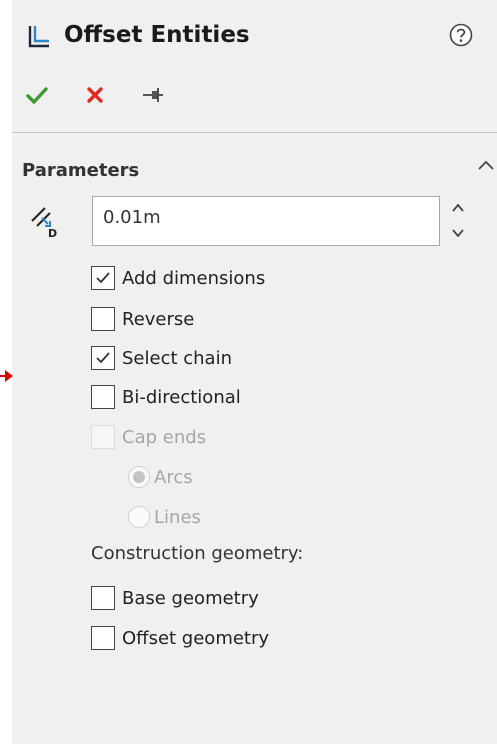 The width and height of the screenshot is (497, 744). I want to click on offset-geometry-checkbox: Offset geometry, so click(180, 638).